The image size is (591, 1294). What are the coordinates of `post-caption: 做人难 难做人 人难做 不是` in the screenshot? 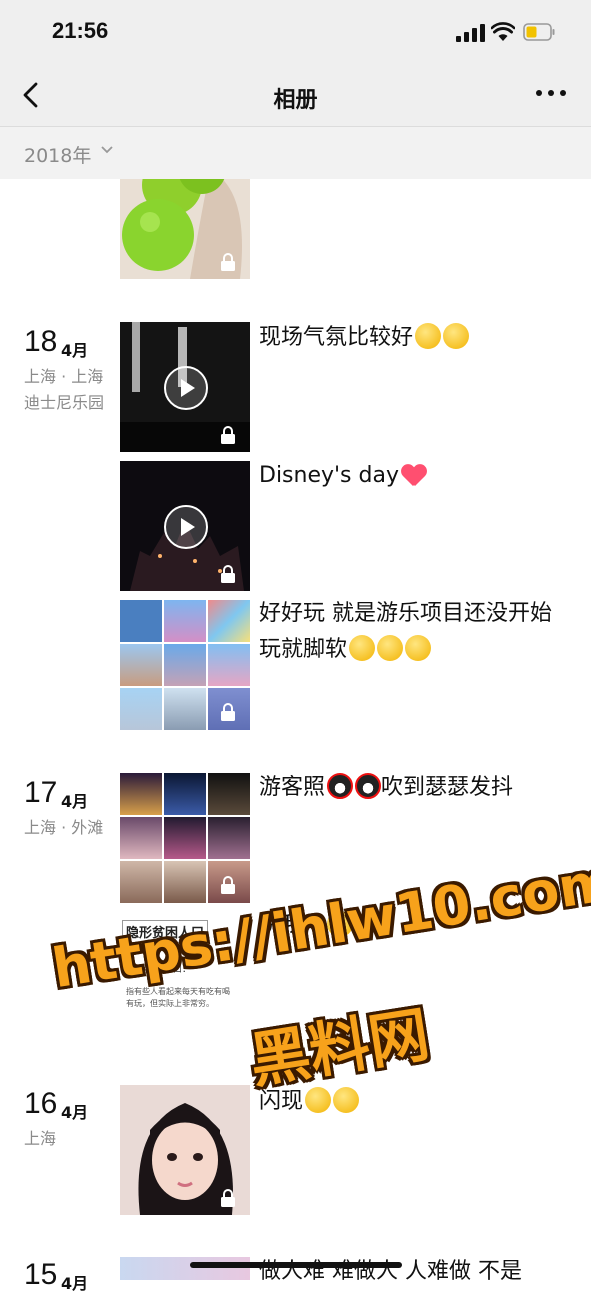 It's located at (409, 1272).